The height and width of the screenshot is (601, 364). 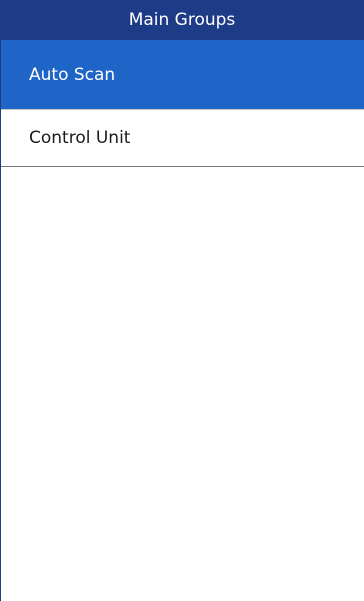 What do you see at coordinates (72, 74) in the screenshot?
I see `menu-item-label: Auto Scan` at bounding box center [72, 74].